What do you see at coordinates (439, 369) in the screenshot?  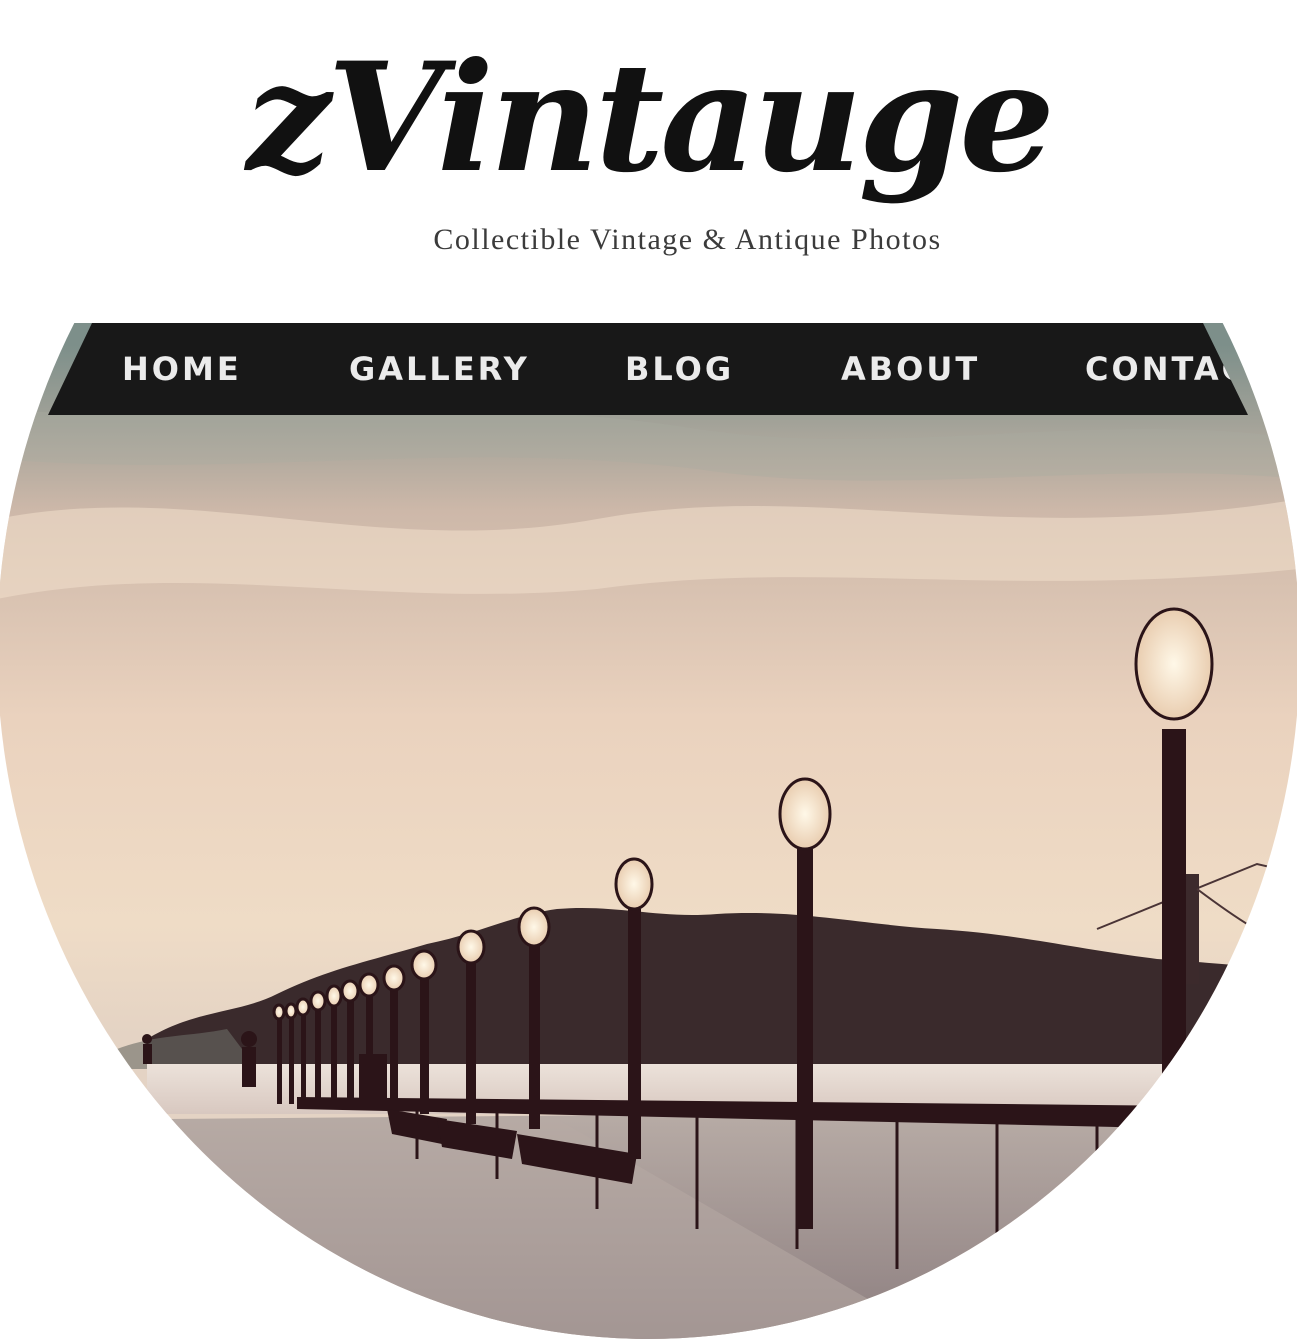 I see `nav-item-gallery: GALLERY` at bounding box center [439, 369].